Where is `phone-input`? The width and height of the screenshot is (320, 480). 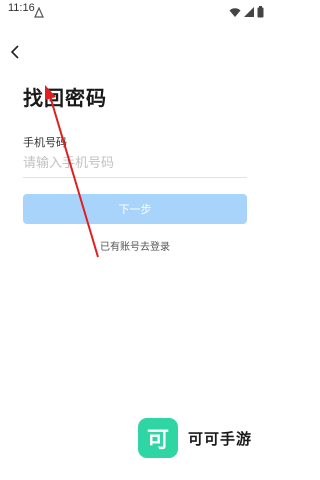
phone-input is located at coordinates (135, 164).